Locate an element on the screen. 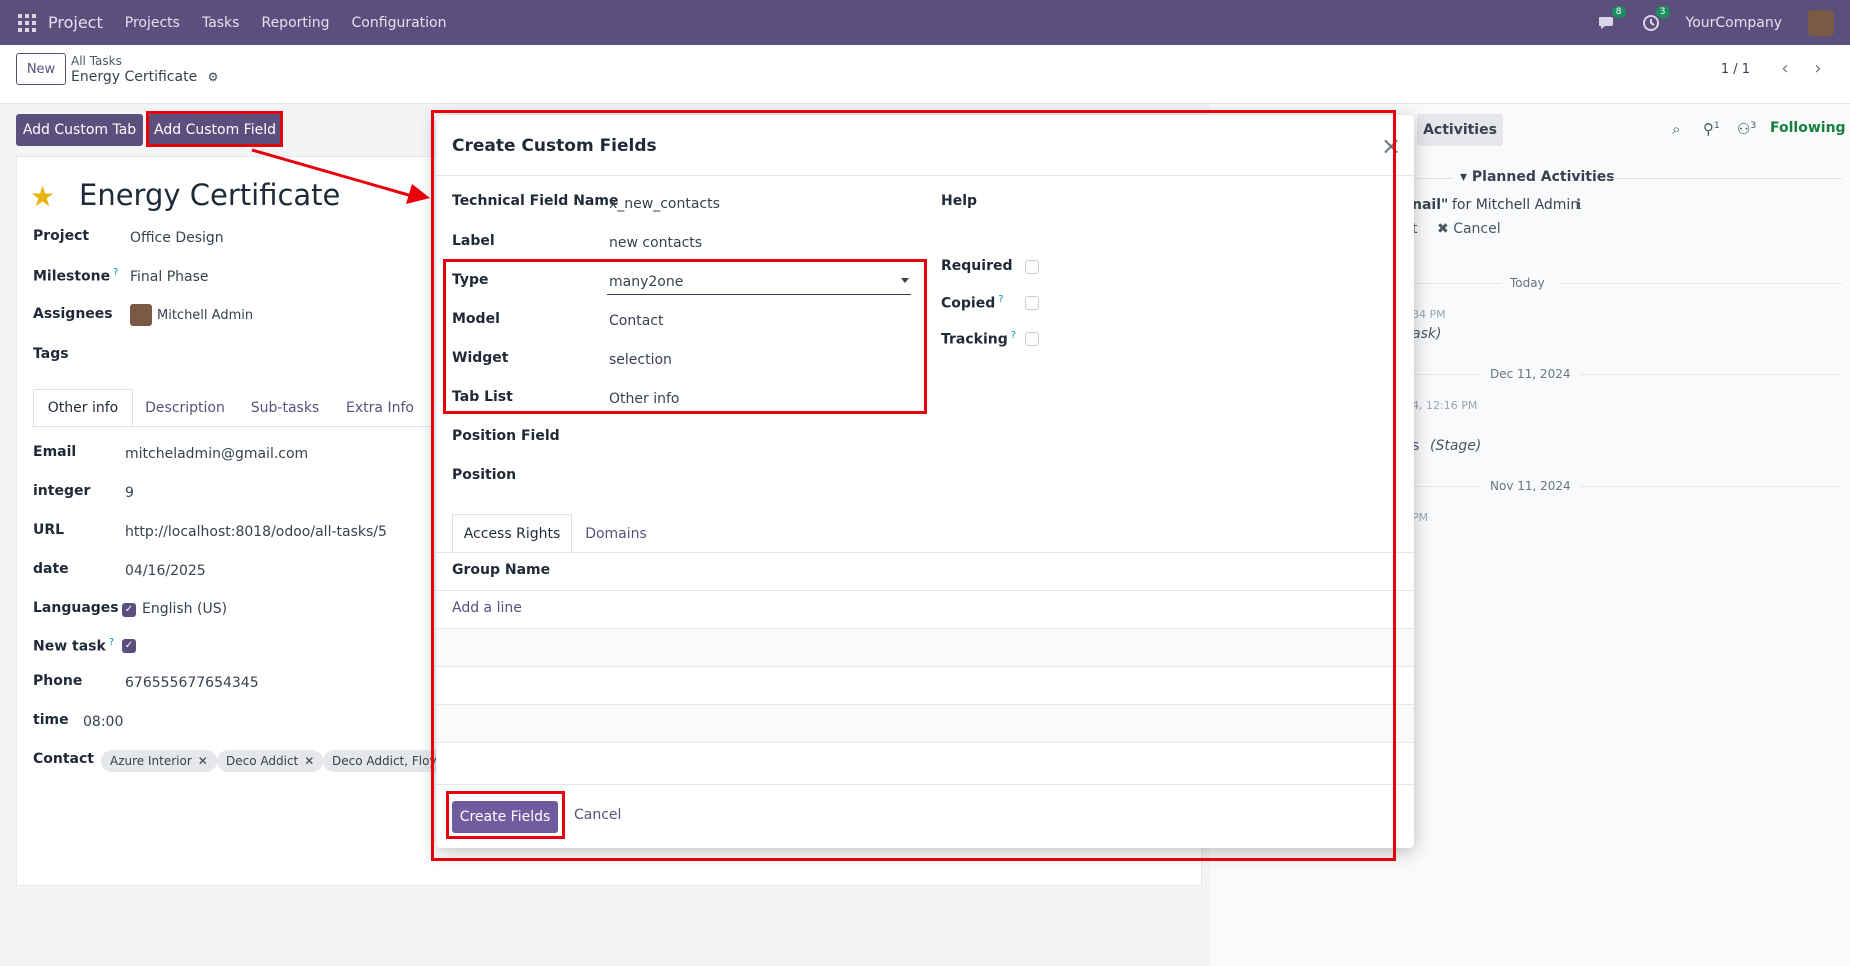 The height and width of the screenshot is (966, 1850). annotation-arrow is located at coordinates (340, 176).